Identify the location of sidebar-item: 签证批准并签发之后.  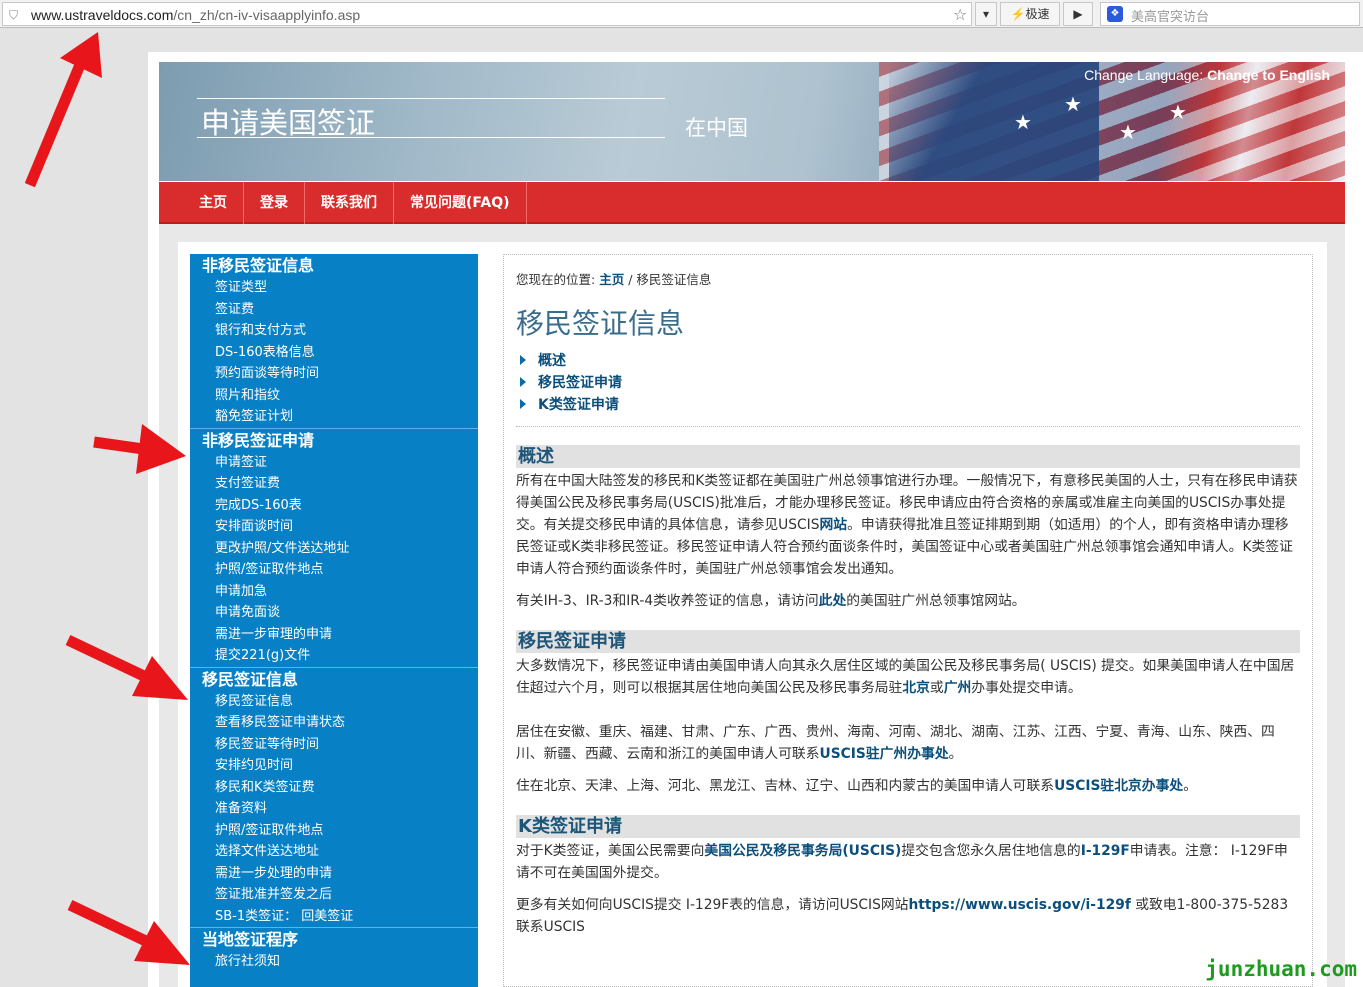
(334, 895).